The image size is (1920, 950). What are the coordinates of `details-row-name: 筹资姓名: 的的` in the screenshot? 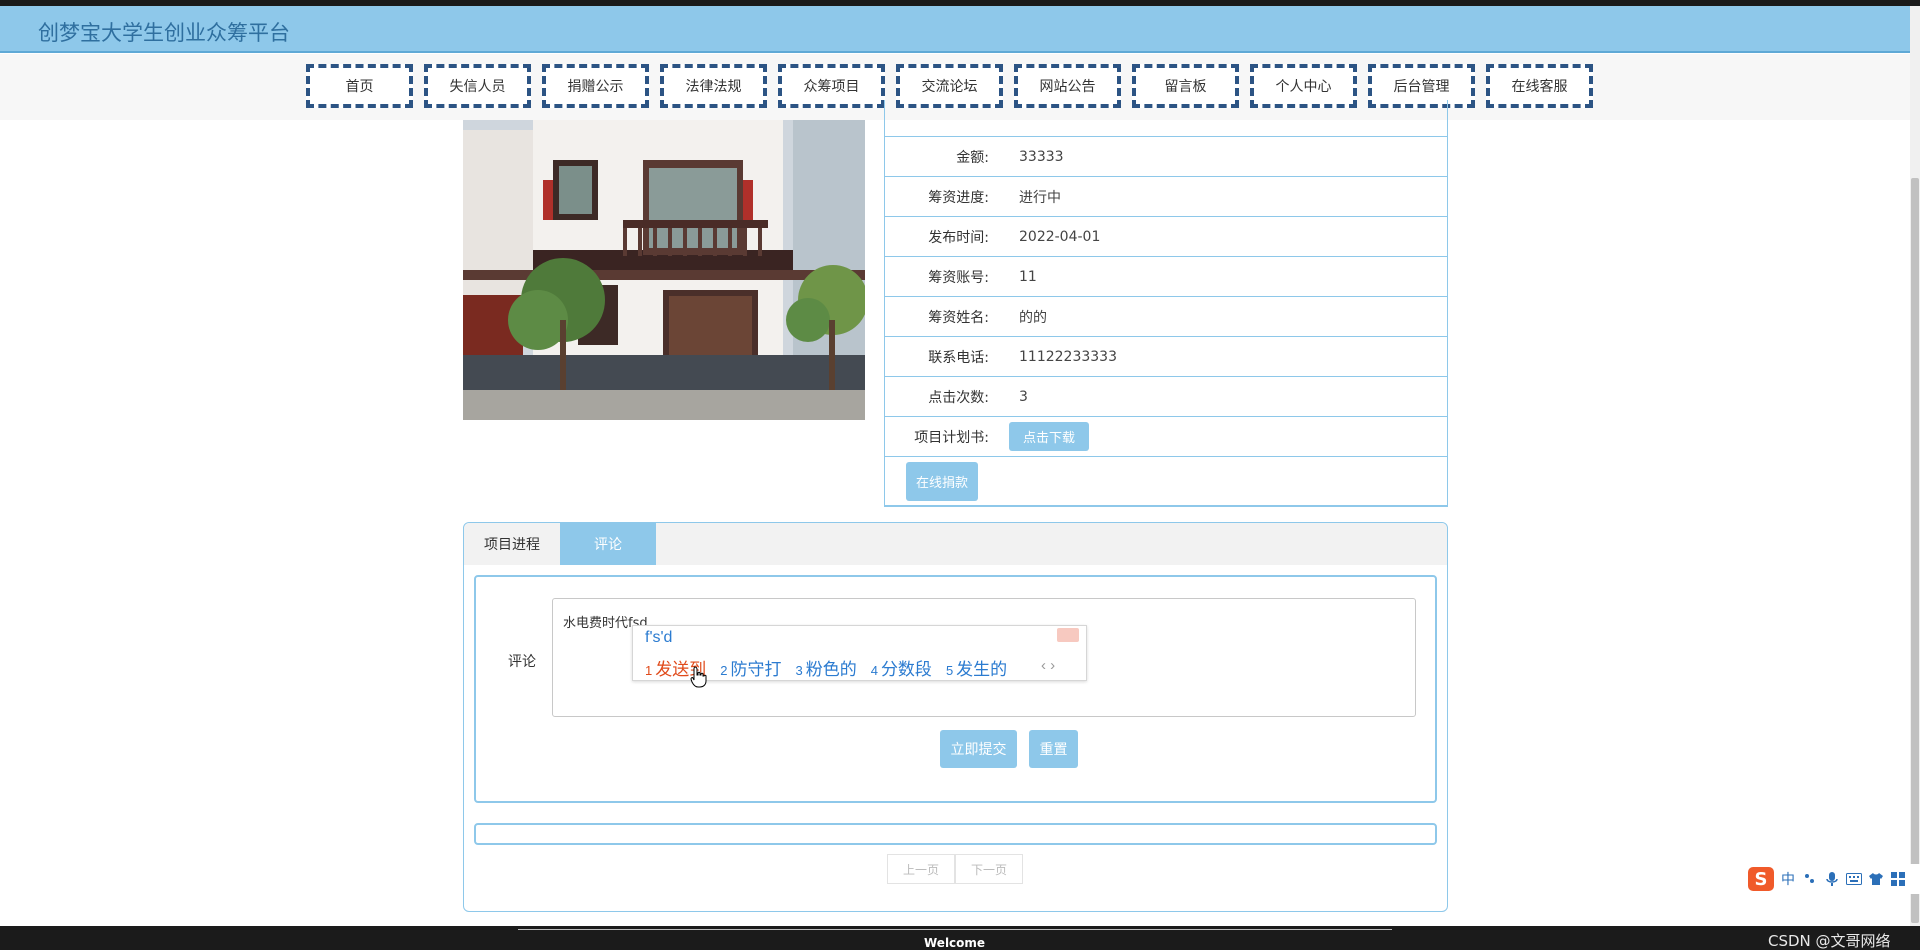 It's located at (1166, 317).